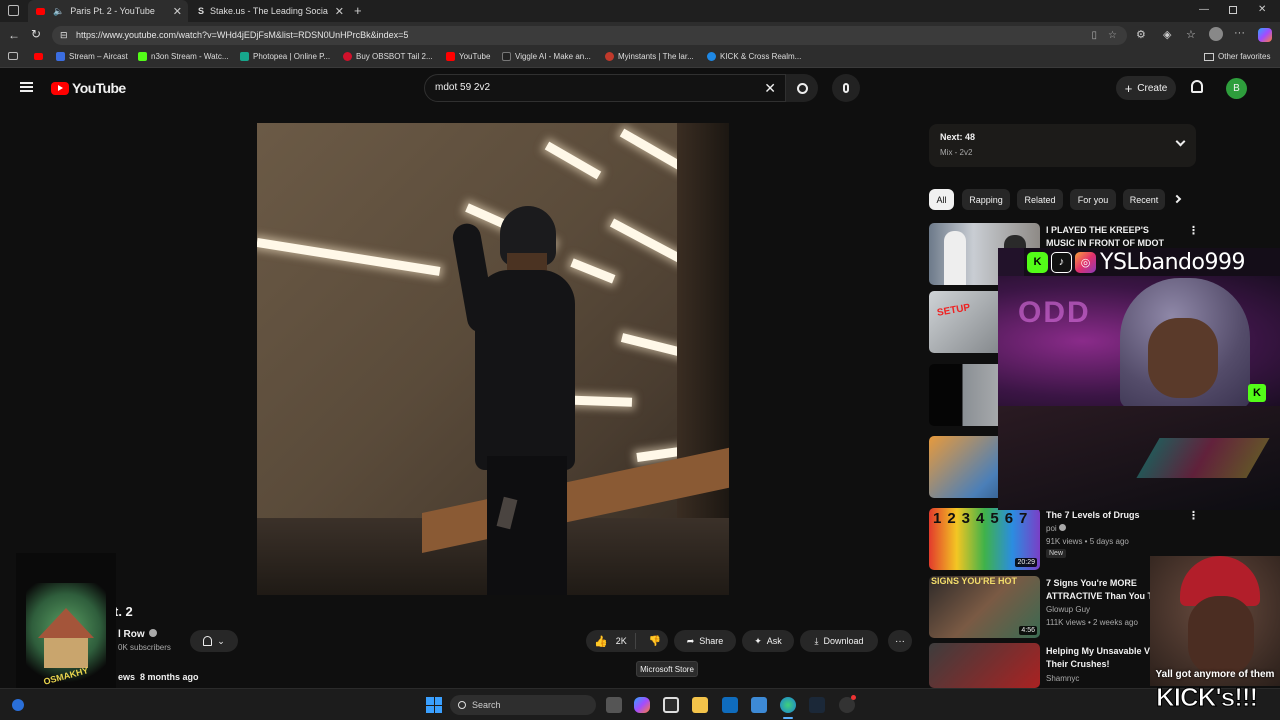 The width and height of the screenshot is (1280, 720). I want to click on copilot-icon, so click(1265, 35).